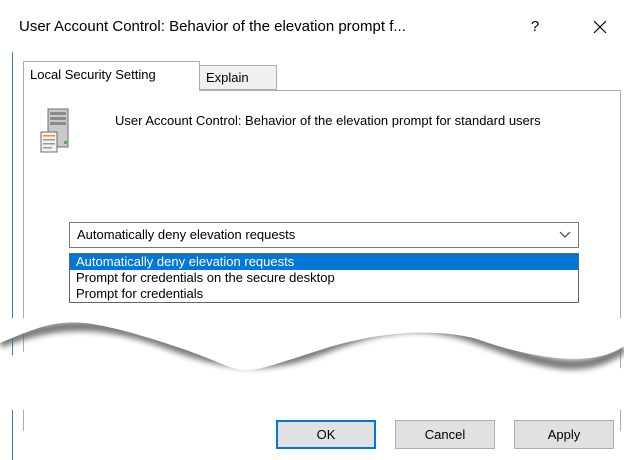 This screenshot has width=624, height=460. Describe the element at coordinates (111, 76) in the screenshot. I see `tab-local-security-setting: Local Security Setting` at that location.